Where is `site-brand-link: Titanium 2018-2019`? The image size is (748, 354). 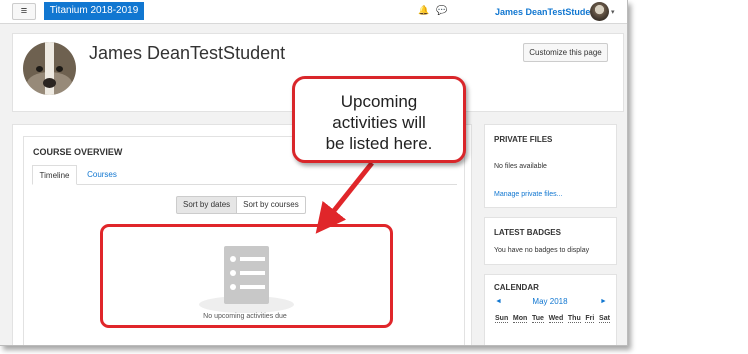
site-brand-link: Titanium 2018-2019 is located at coordinates (94, 11).